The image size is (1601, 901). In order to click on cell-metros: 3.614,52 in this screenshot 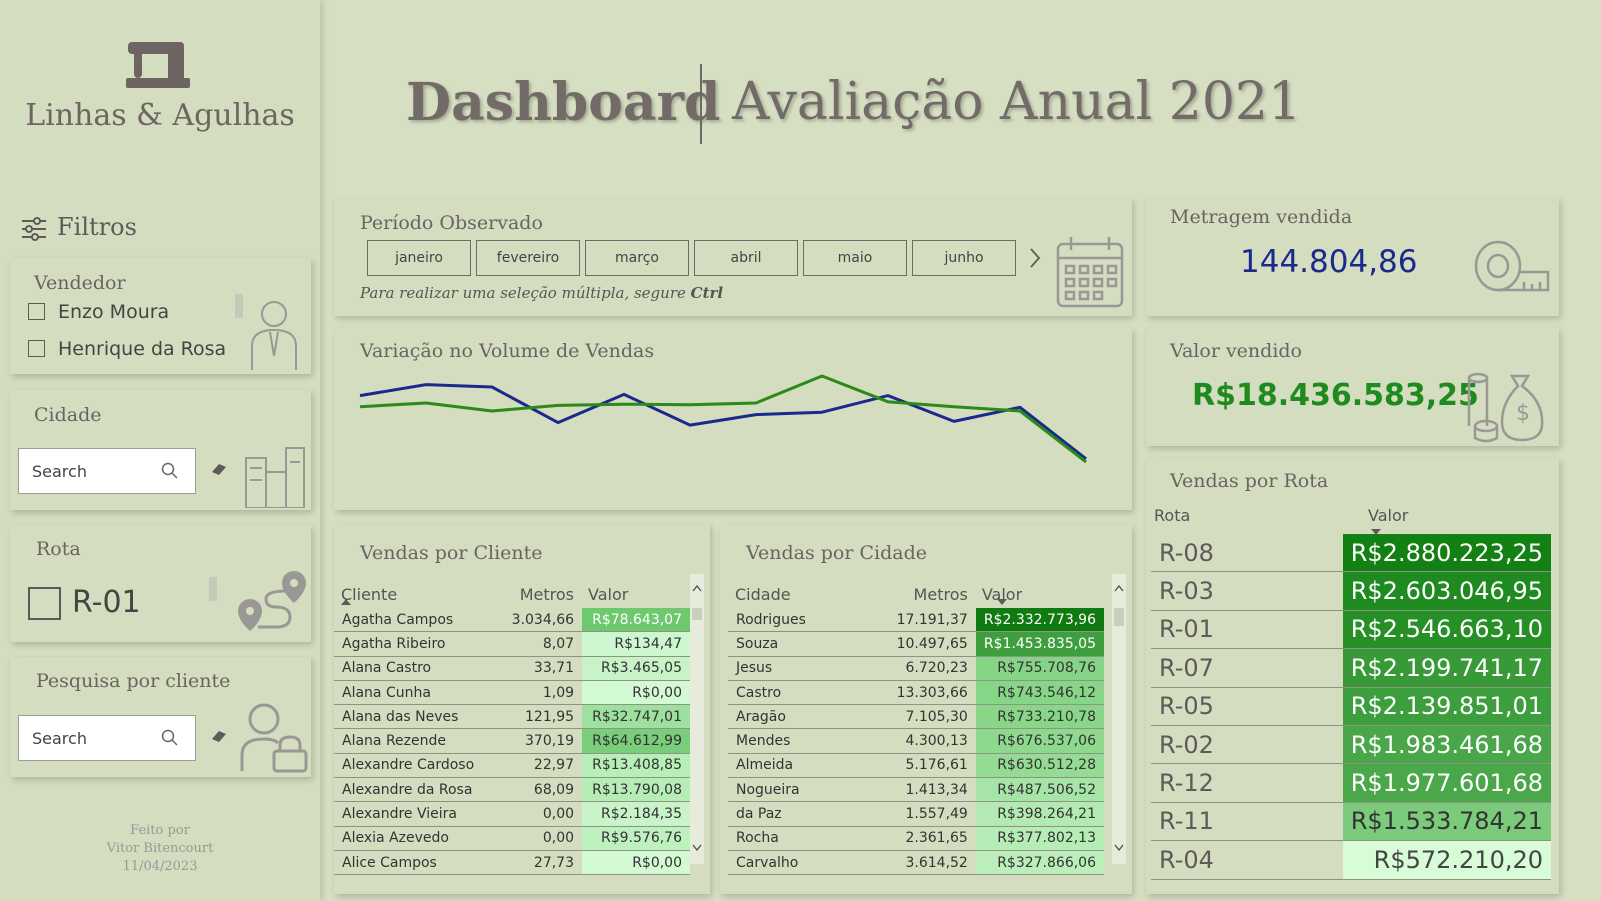, I will do `click(929, 863)`.